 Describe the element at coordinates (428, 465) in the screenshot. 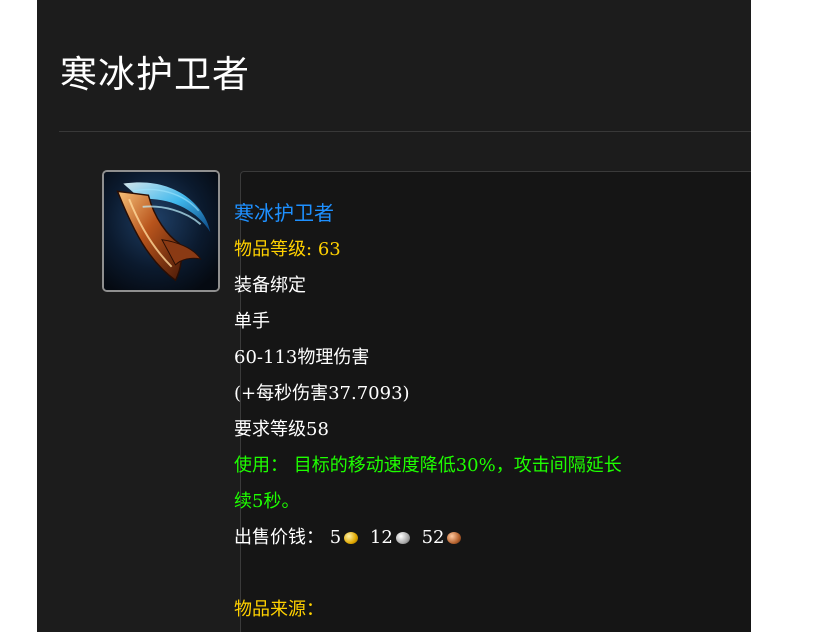

I see `use-effect-line1: 使用： 目标的移动速度降低30%，攻击间隔延长` at that location.